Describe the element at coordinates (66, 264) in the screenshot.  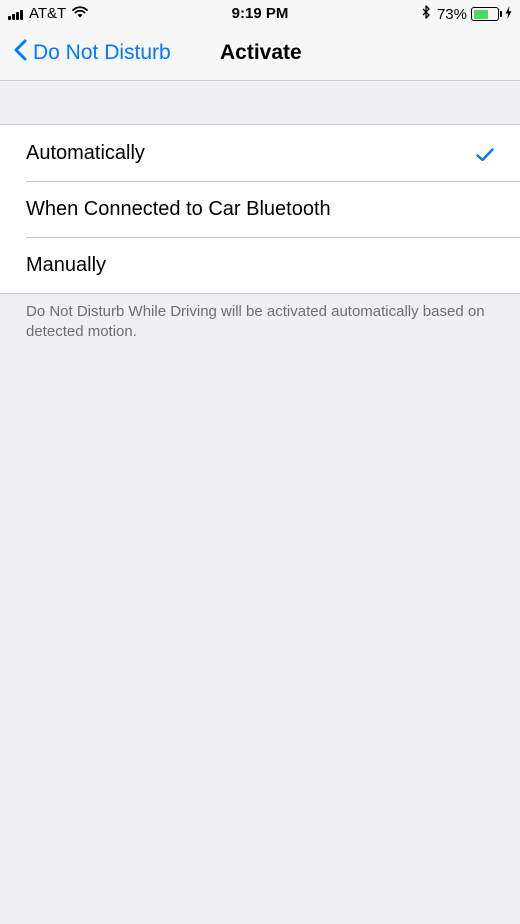
I see `option-label: Manually` at that location.